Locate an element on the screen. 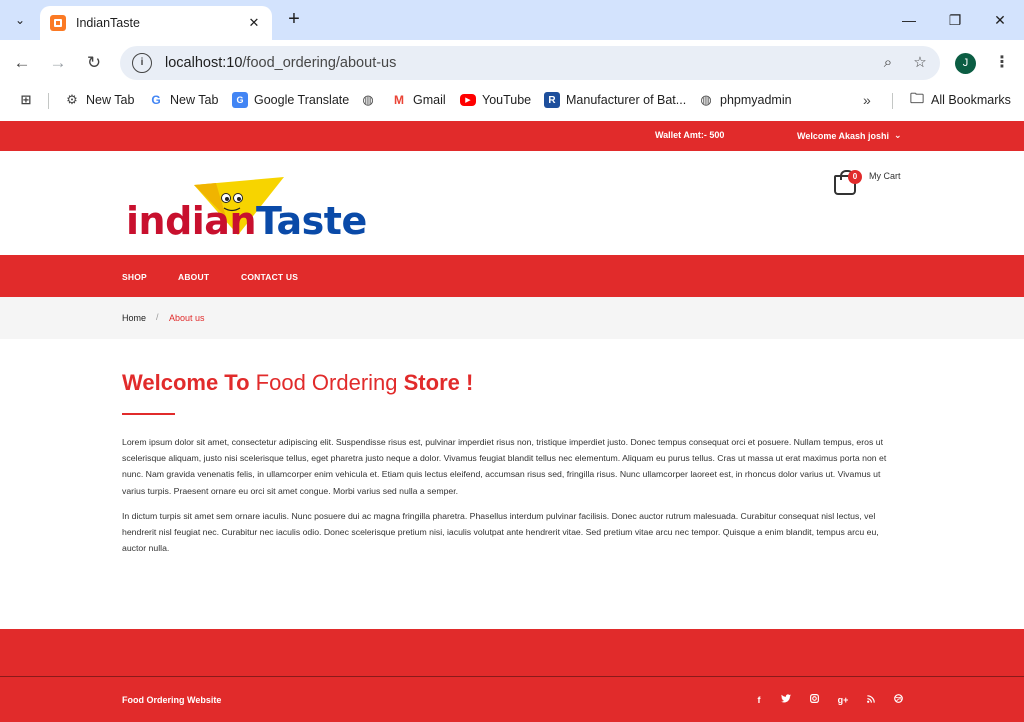  breadcrumb: Home / About us is located at coordinates (512, 318).